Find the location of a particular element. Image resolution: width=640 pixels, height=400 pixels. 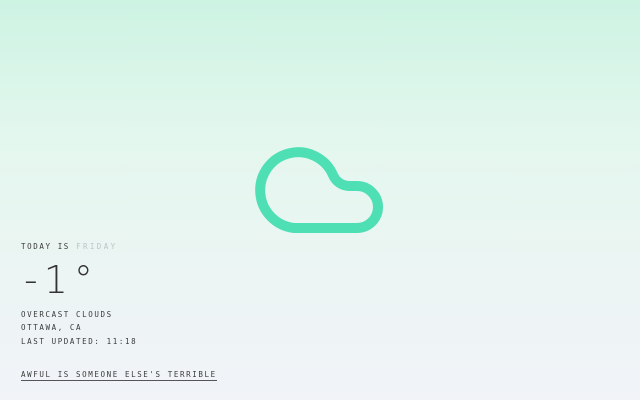

temperature-readout: -1° is located at coordinates (61, 280).